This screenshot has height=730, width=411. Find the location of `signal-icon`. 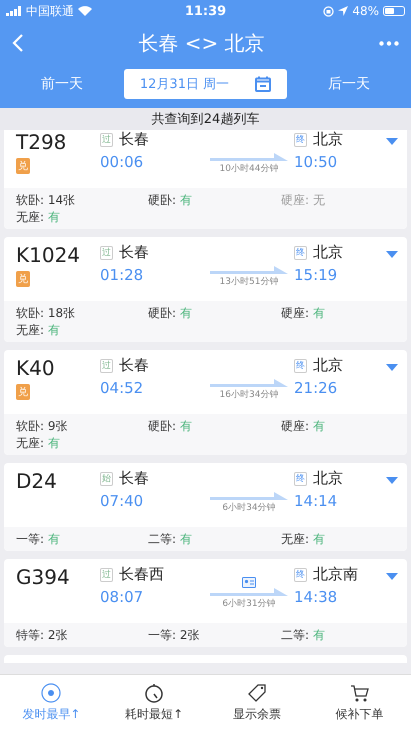

signal-icon is located at coordinates (14, 11).